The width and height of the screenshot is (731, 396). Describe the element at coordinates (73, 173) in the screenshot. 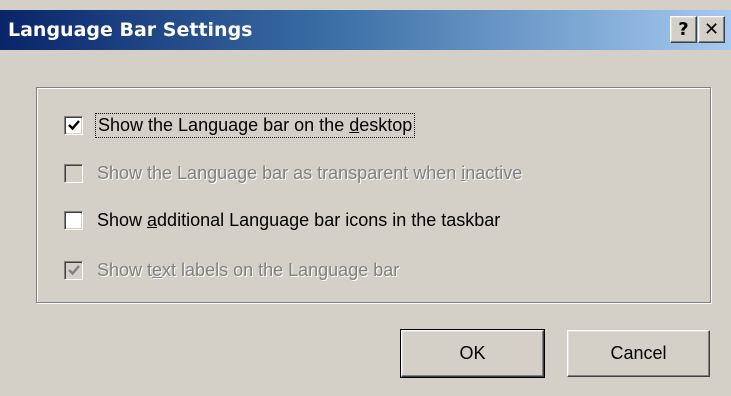

I see `transparent-when-inactive-checkbox` at that location.